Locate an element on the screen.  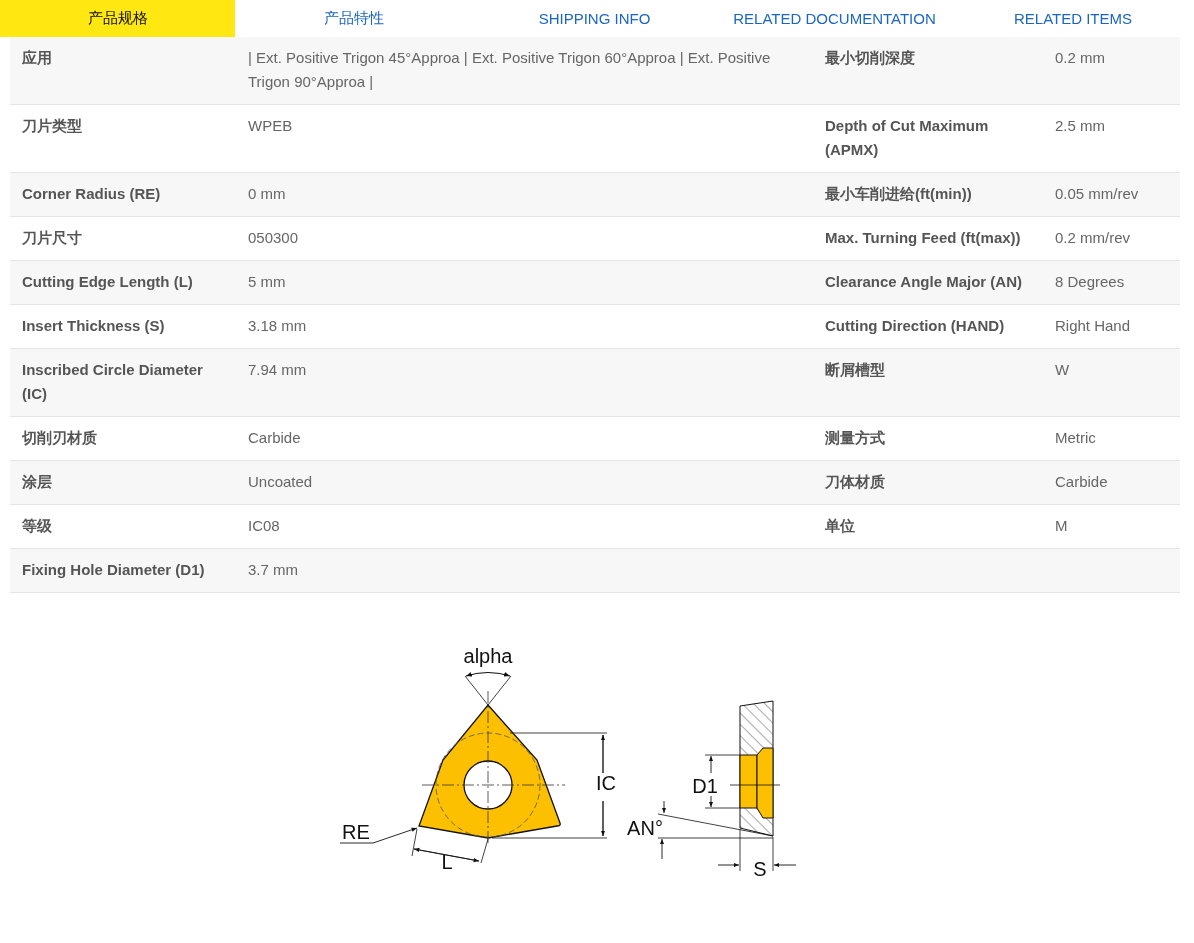
spec-label: 断屑槽型 is located at coordinates (855, 369).